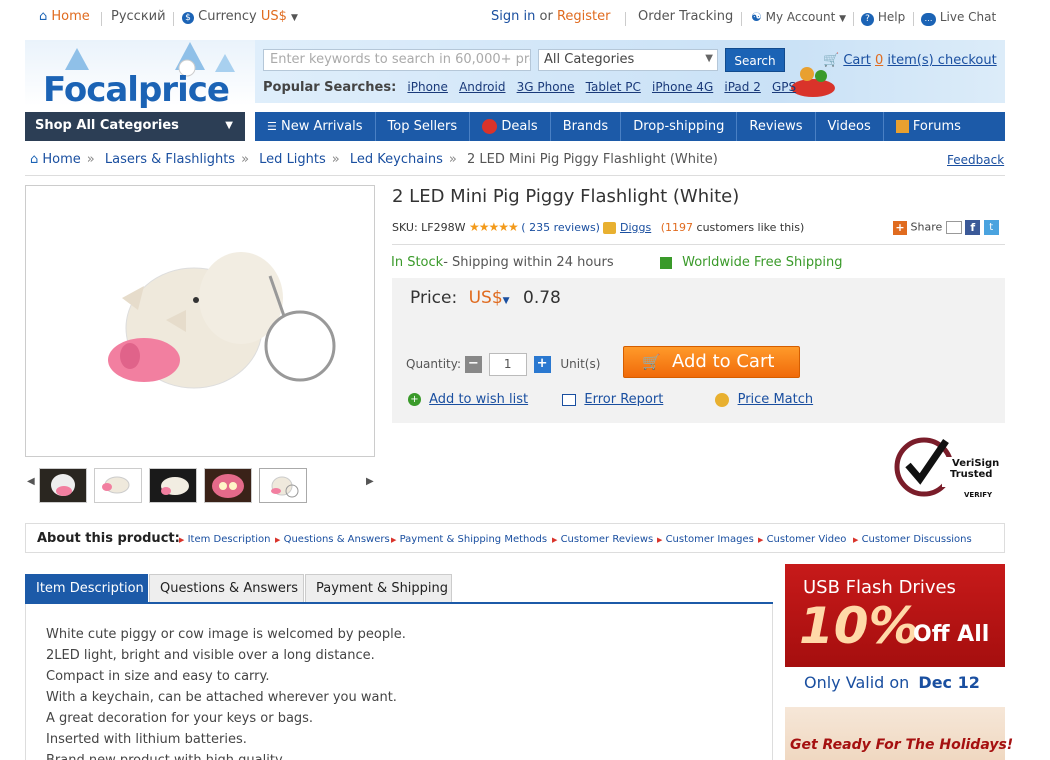  I want to click on wish-list-link: + Add to wish list, so click(470, 399).